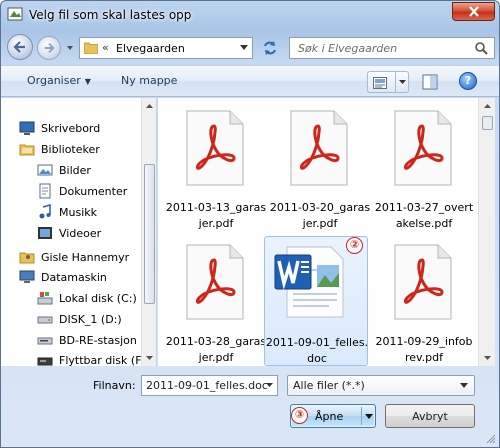 This screenshot has width=500, height=448. I want to click on file-item: 2011-03-20_garas jer.pdf, so click(320, 167).